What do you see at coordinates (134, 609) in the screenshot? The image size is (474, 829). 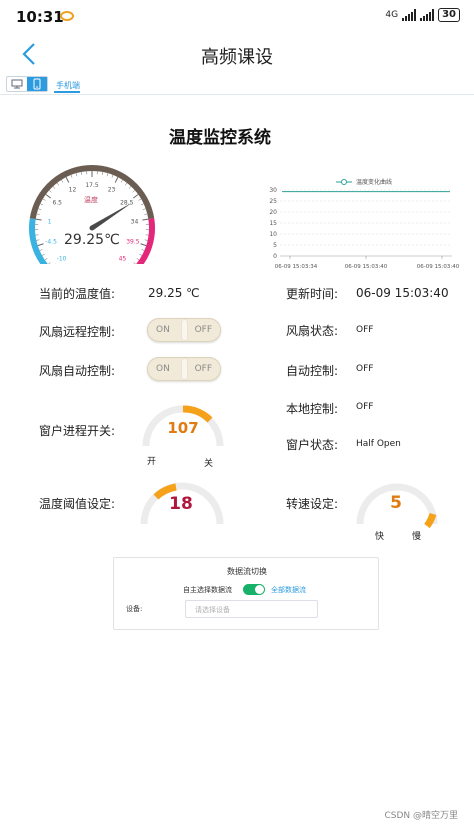 I see `device-label: 设备:` at bounding box center [134, 609].